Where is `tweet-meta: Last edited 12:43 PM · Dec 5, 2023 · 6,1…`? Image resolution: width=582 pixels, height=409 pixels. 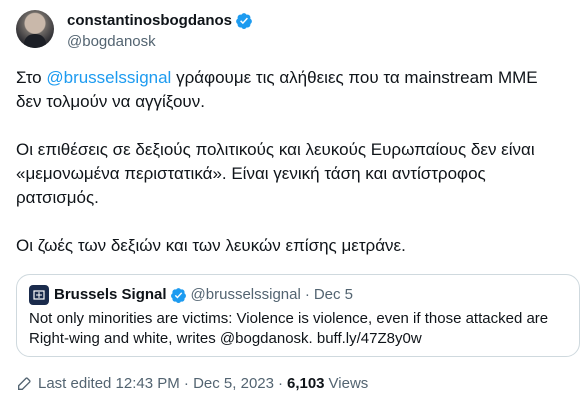 tweet-meta: Last edited 12:43 PM · Dec 5, 2023 · 6,1… is located at coordinates (192, 384).